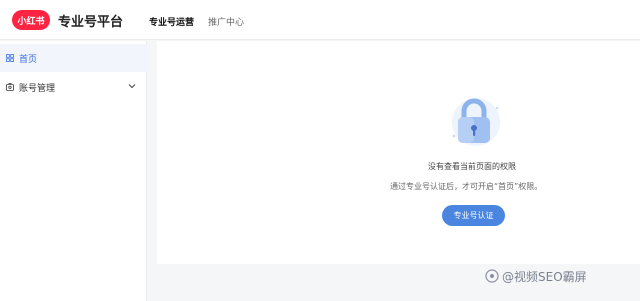 The height and width of the screenshot is (301, 640). I want to click on no-permission-message: 没有查看当前页面的权限, so click(472, 166).